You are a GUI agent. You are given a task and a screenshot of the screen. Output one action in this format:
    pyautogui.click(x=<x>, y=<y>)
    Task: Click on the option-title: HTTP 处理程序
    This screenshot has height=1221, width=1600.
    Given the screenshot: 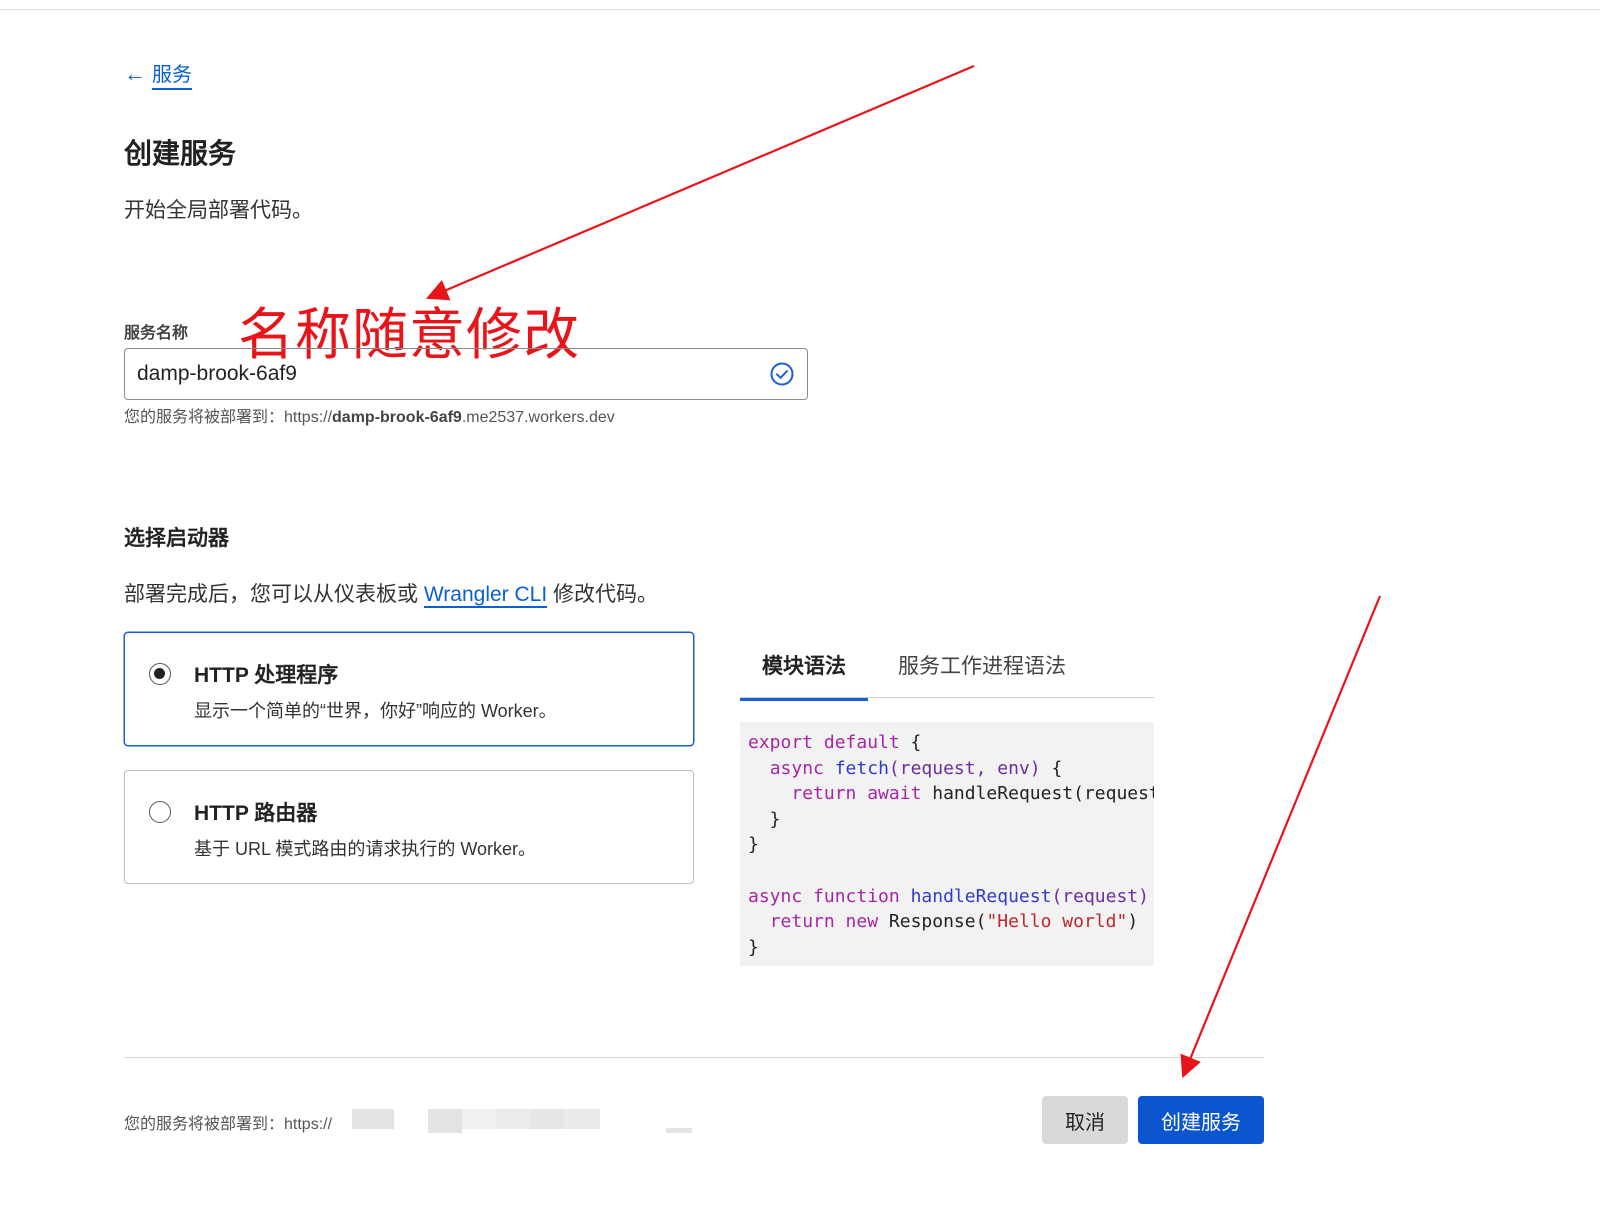 What is the action you would take?
    pyautogui.click(x=266, y=675)
    